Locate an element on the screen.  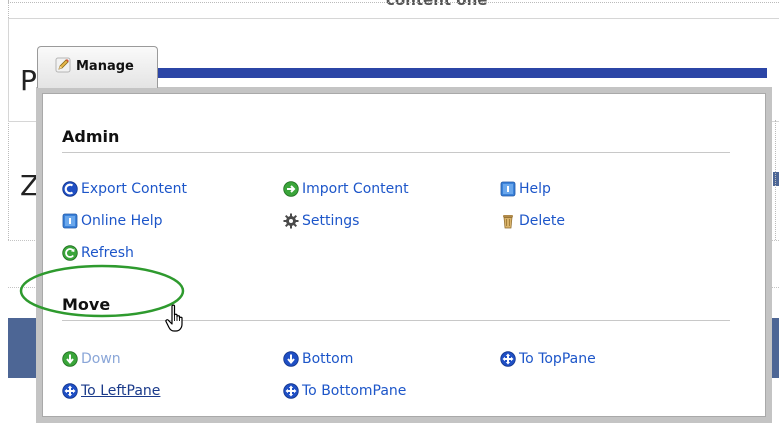
move-section-title: Move is located at coordinates (86, 304).